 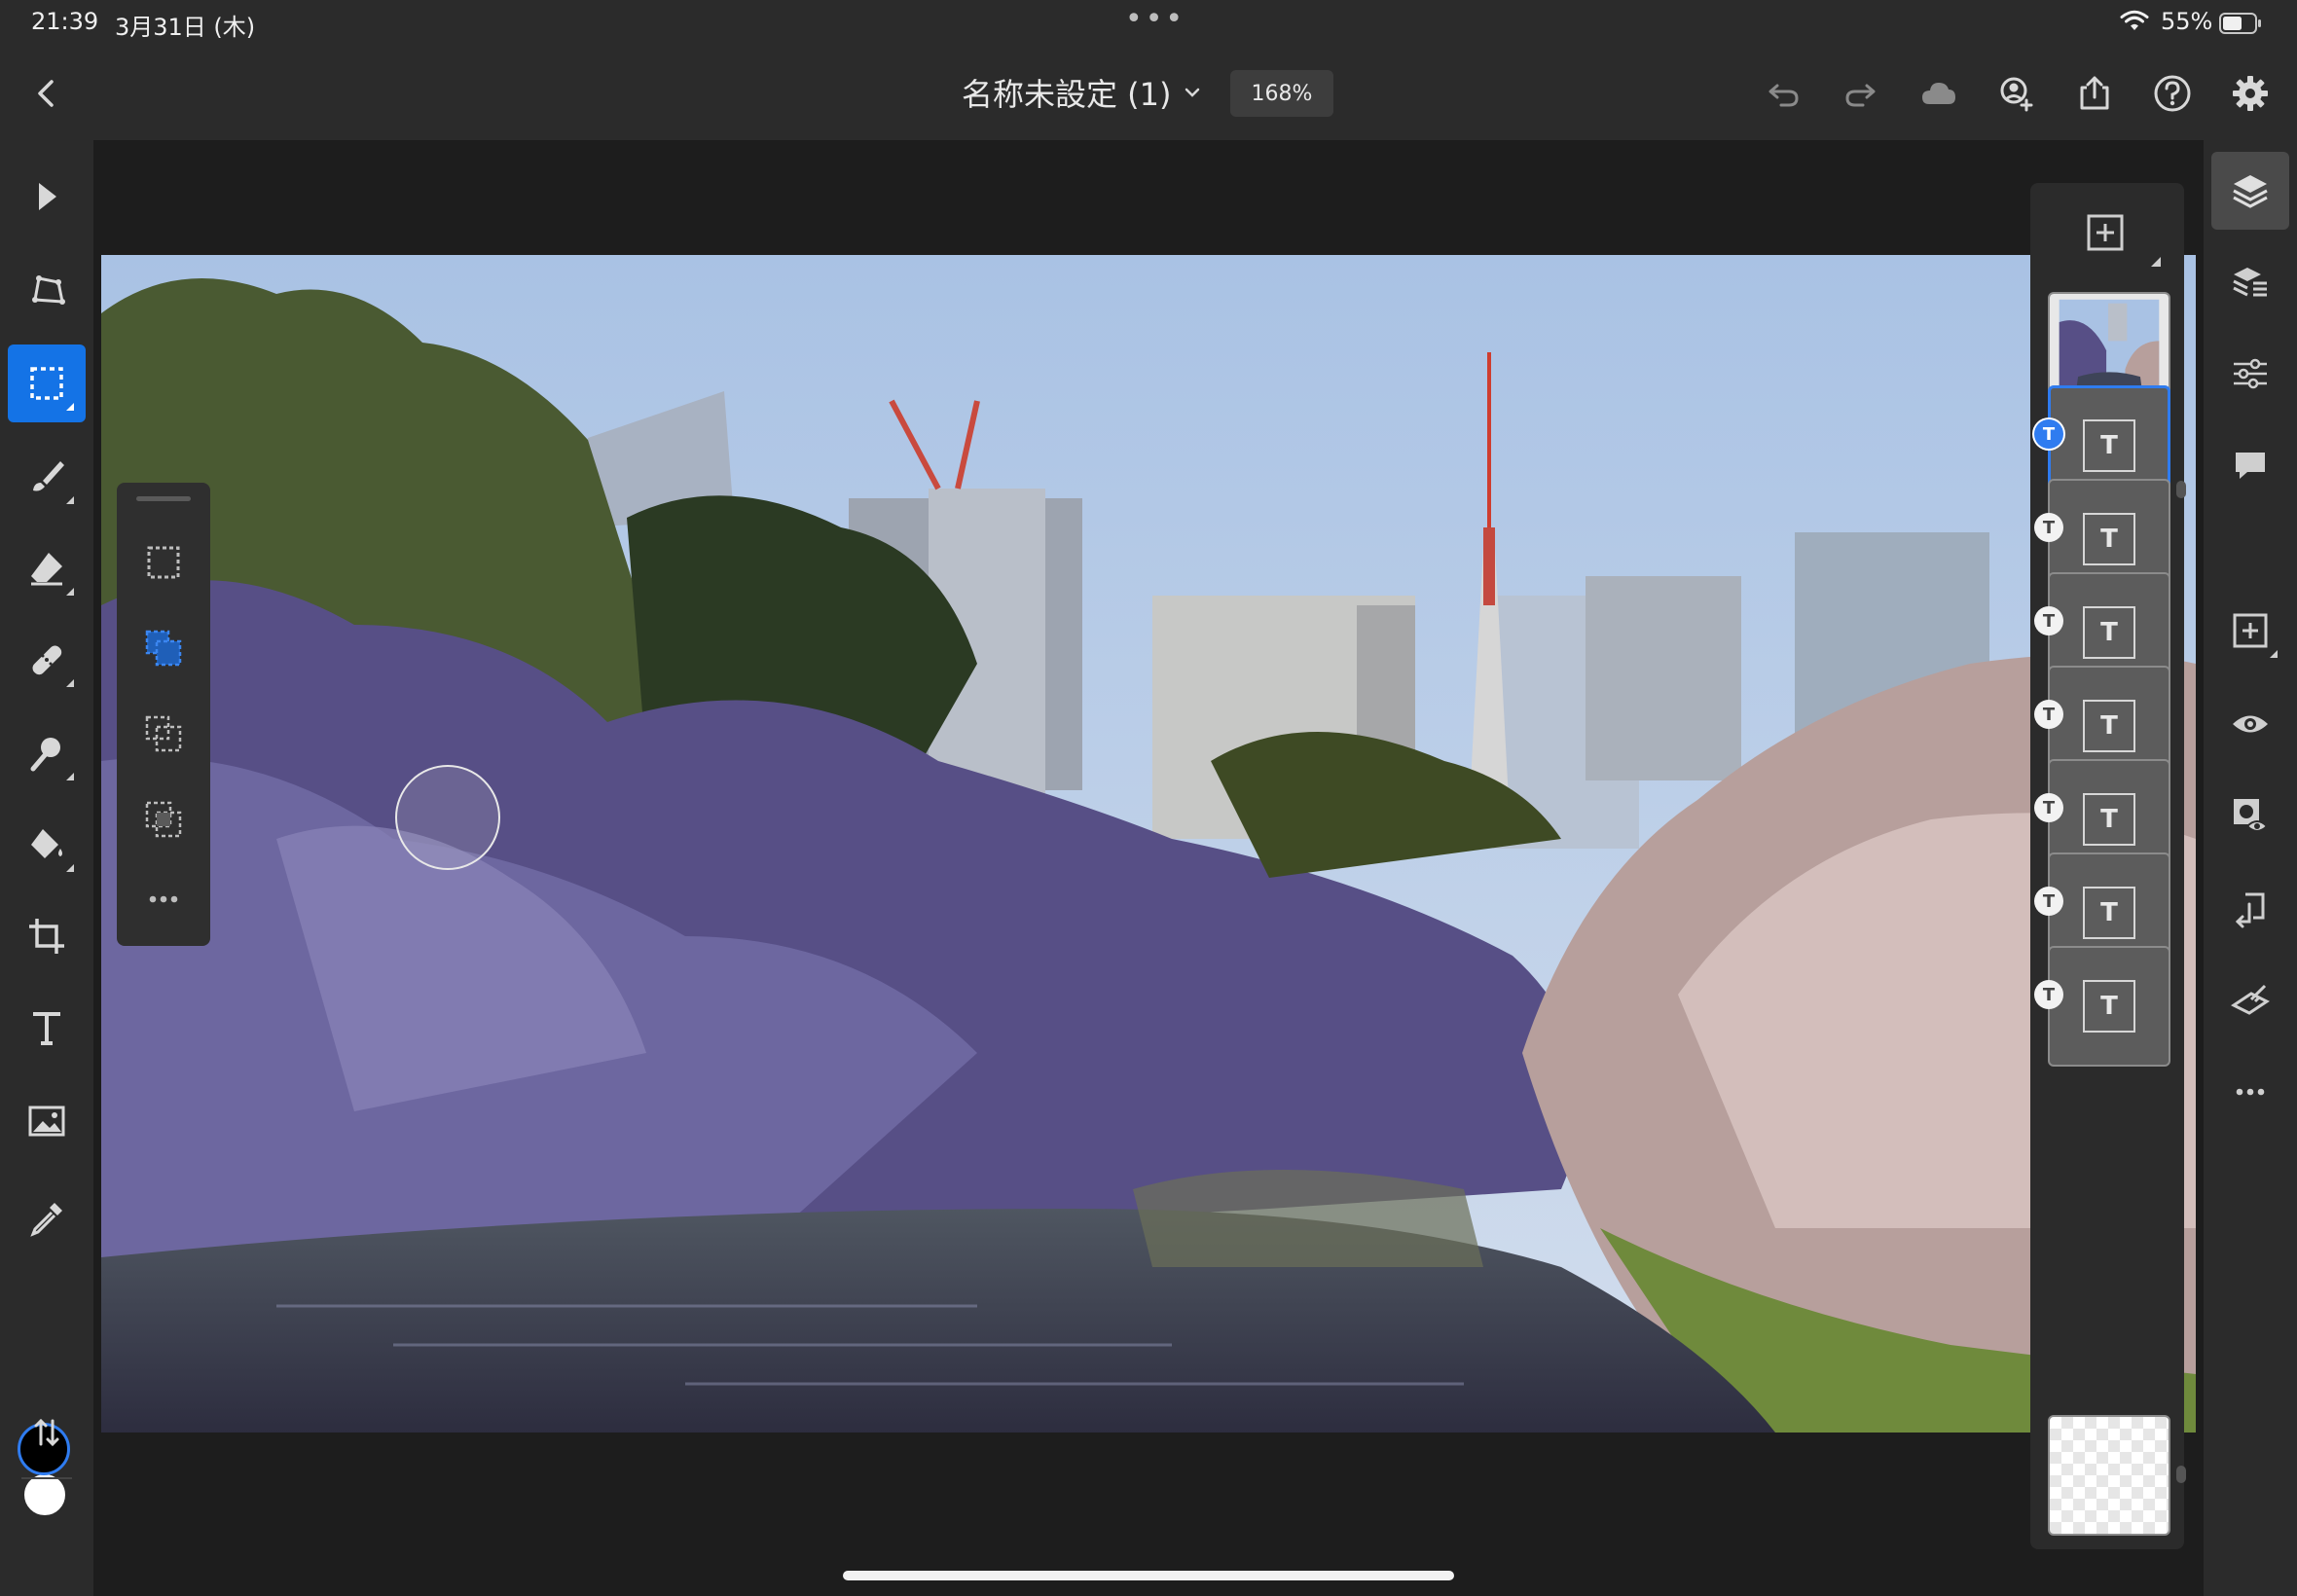 What do you see at coordinates (47, 477) in the screenshot?
I see `brush-tool` at bounding box center [47, 477].